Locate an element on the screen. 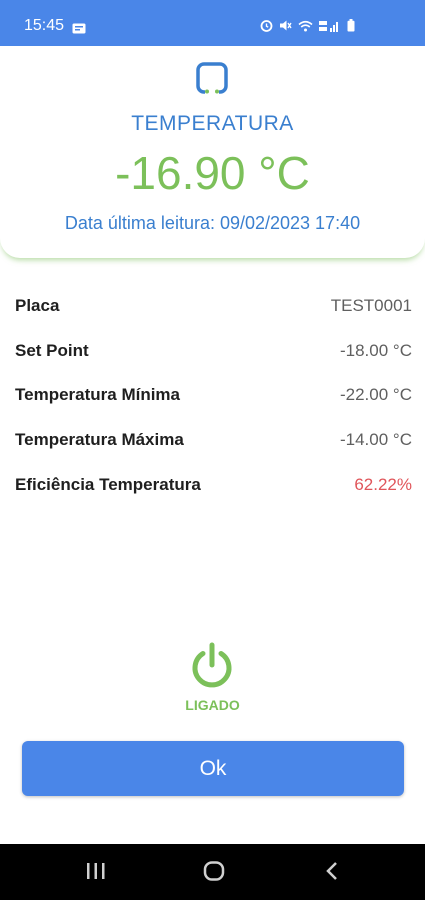 The image size is (425, 900). last-reading-date: Data última leitura: 09/02/2023 17:40 is located at coordinates (212, 223).